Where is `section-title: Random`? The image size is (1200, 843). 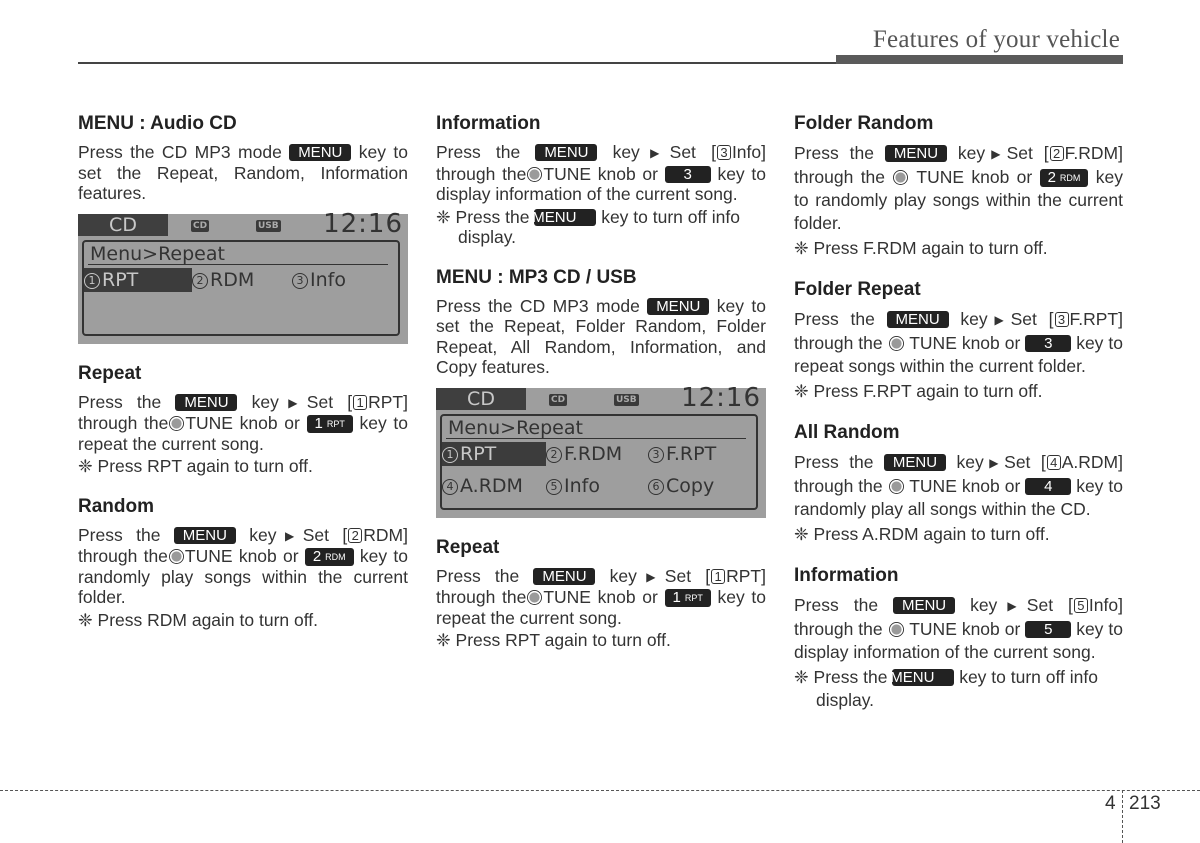
section-title: Random is located at coordinates (116, 506).